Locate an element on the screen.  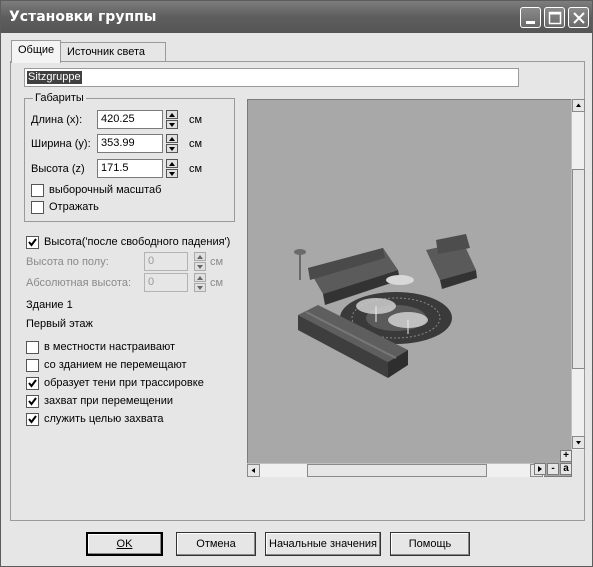
tab-light-source: Источник света is located at coordinates (113, 52).